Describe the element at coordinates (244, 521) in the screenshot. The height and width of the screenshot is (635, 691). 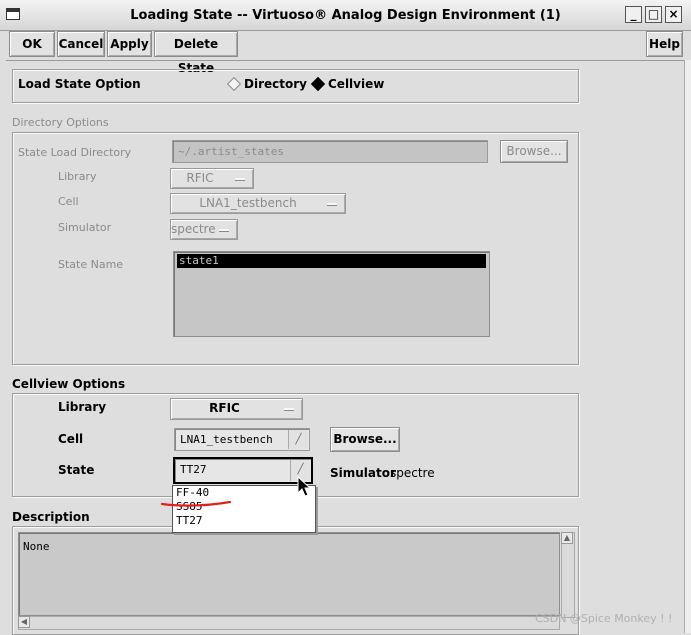
I see `state-option-tt27: TT27` at that location.